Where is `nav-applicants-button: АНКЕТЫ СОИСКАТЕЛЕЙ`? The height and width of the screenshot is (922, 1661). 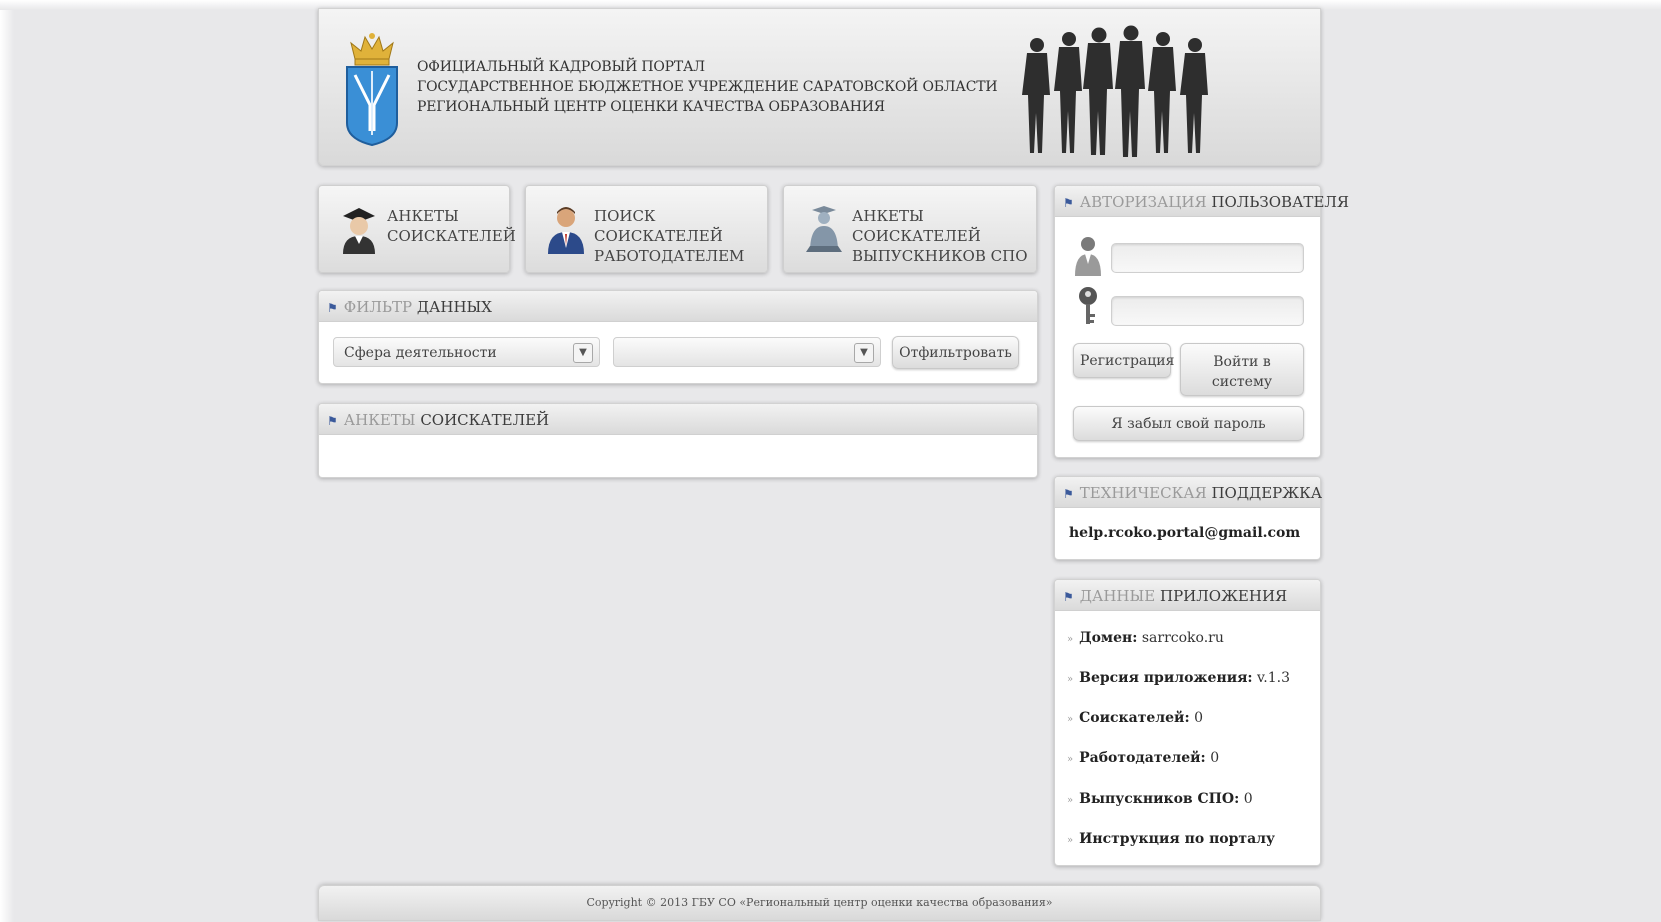 nav-applicants-button: АНКЕТЫ СОИСКАТЕЛЕЙ is located at coordinates (417, 229).